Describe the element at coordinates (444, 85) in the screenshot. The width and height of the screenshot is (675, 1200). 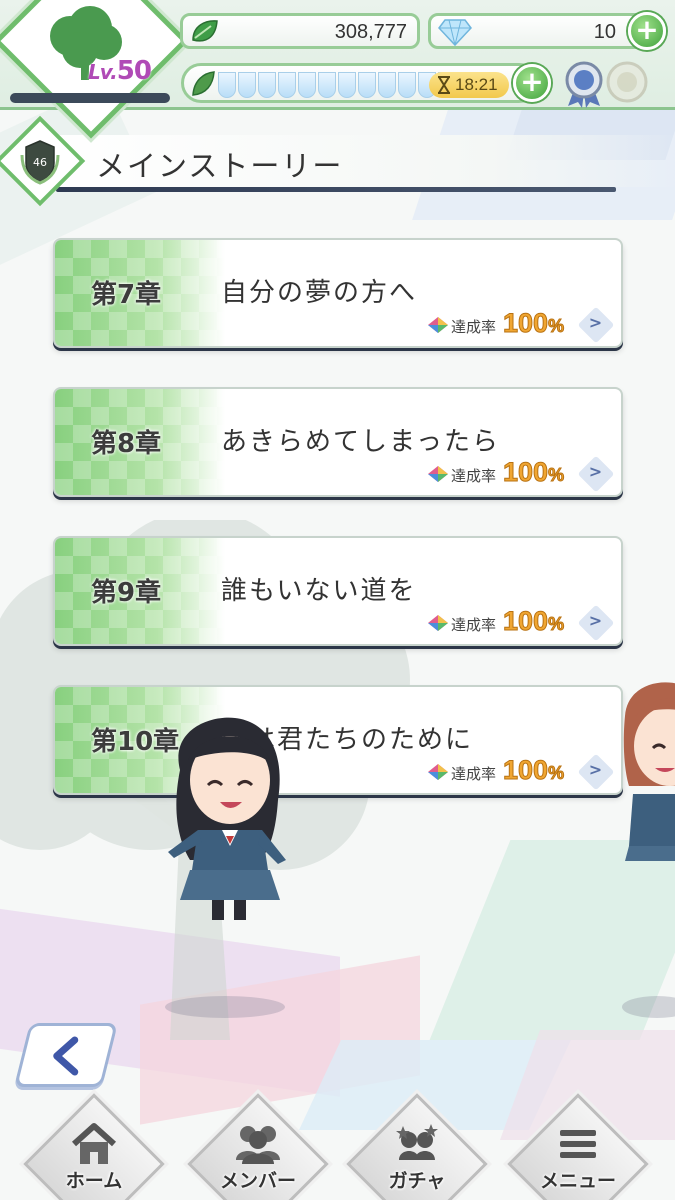
I see `hourglass-icon` at that location.